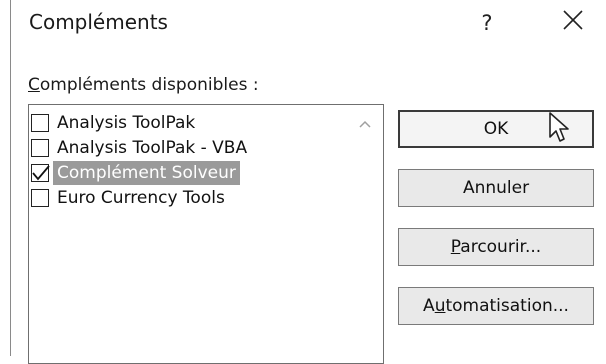 This screenshot has height=364, width=606. I want to click on close-icon, so click(573, 23).